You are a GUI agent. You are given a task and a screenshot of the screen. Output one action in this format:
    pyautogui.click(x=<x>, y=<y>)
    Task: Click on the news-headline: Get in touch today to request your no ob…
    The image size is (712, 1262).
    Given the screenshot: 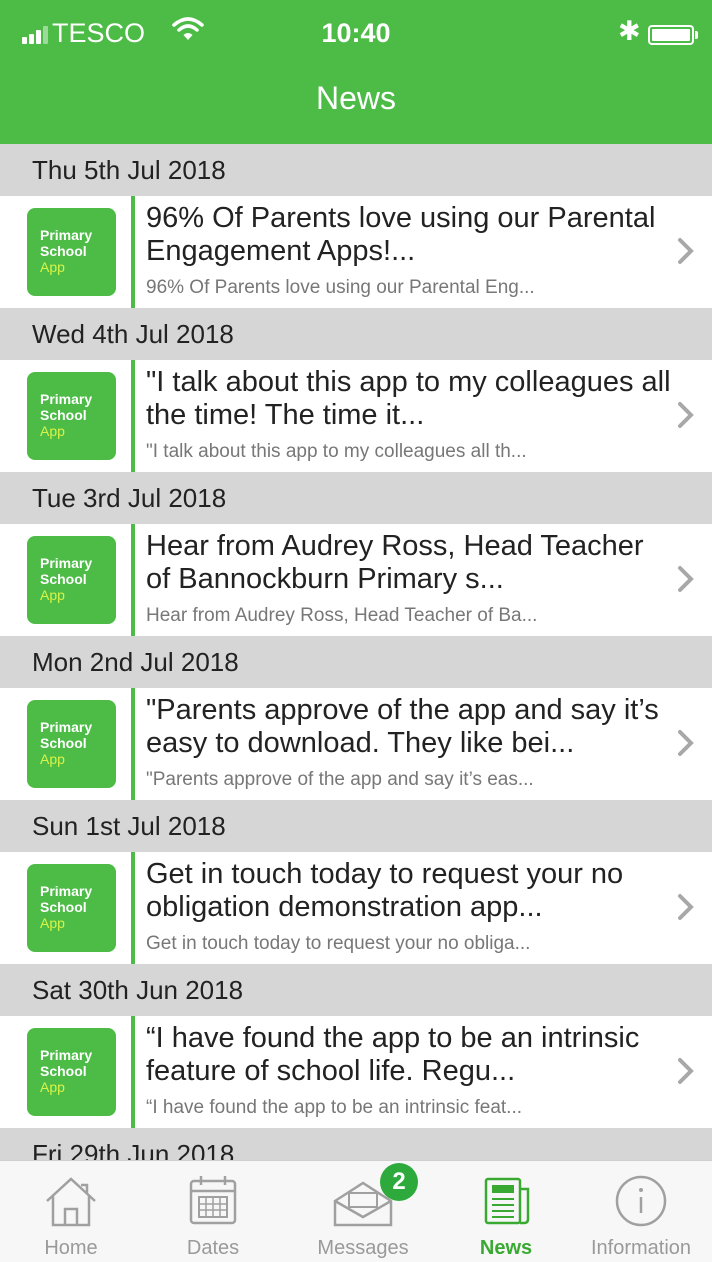 What is the action you would take?
    pyautogui.click(x=385, y=890)
    